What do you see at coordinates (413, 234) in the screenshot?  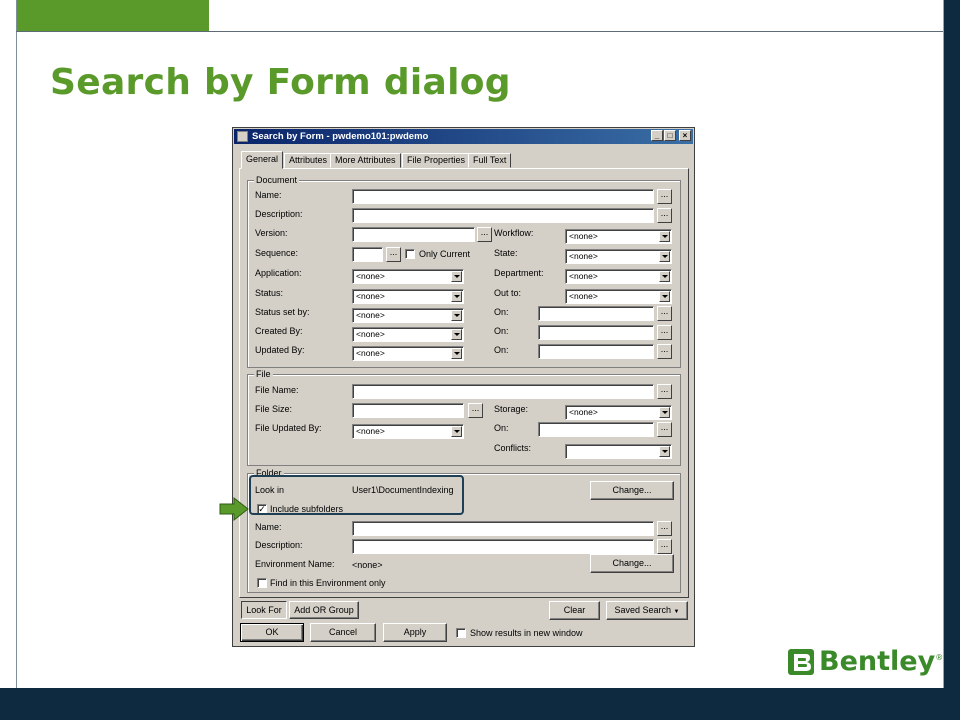 I see `version-input` at bounding box center [413, 234].